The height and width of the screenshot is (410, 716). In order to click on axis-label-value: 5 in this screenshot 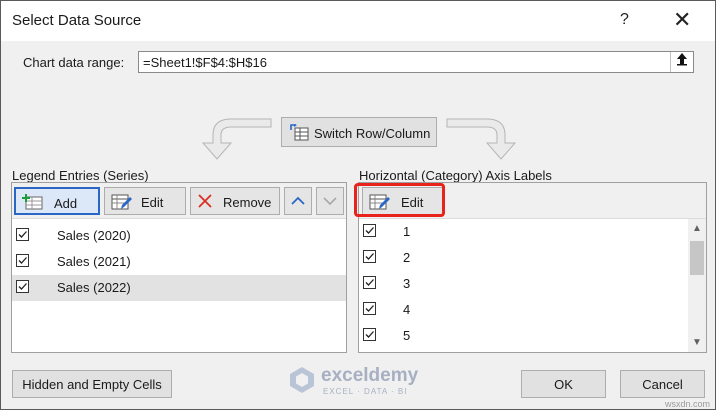, I will do `click(407, 335)`.